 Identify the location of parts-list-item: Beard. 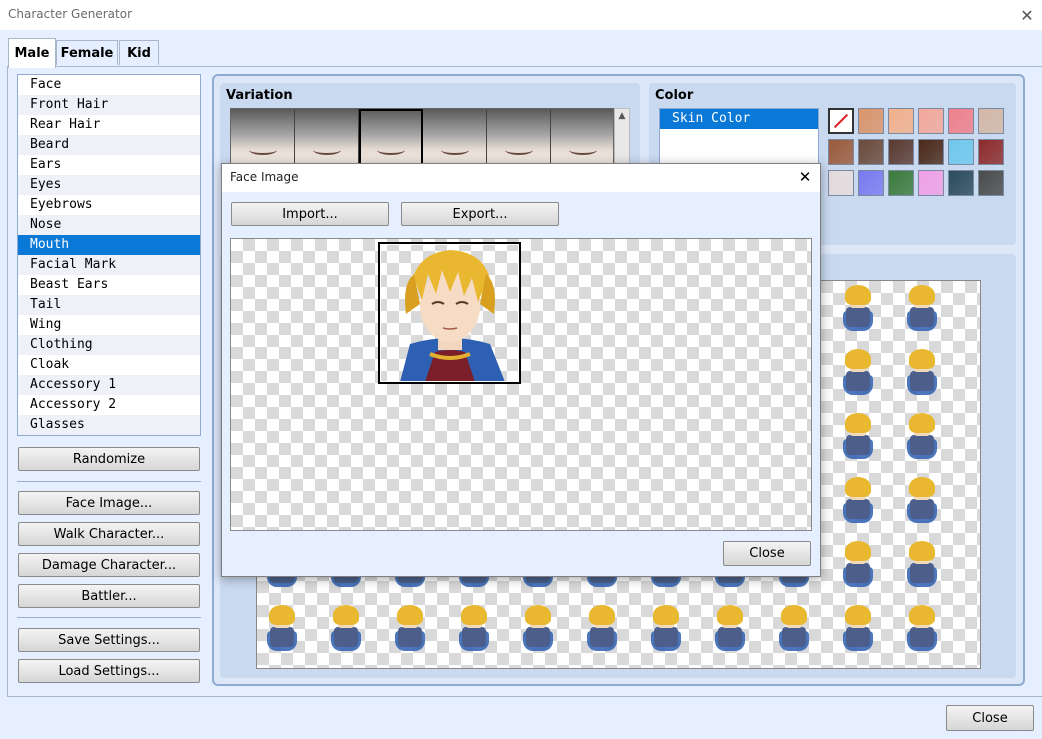
(109, 145).